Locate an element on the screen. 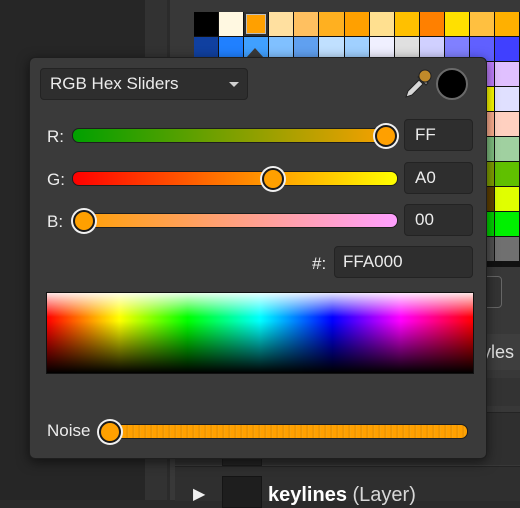 This screenshot has width=520, height=508. red-slider is located at coordinates (235, 135).